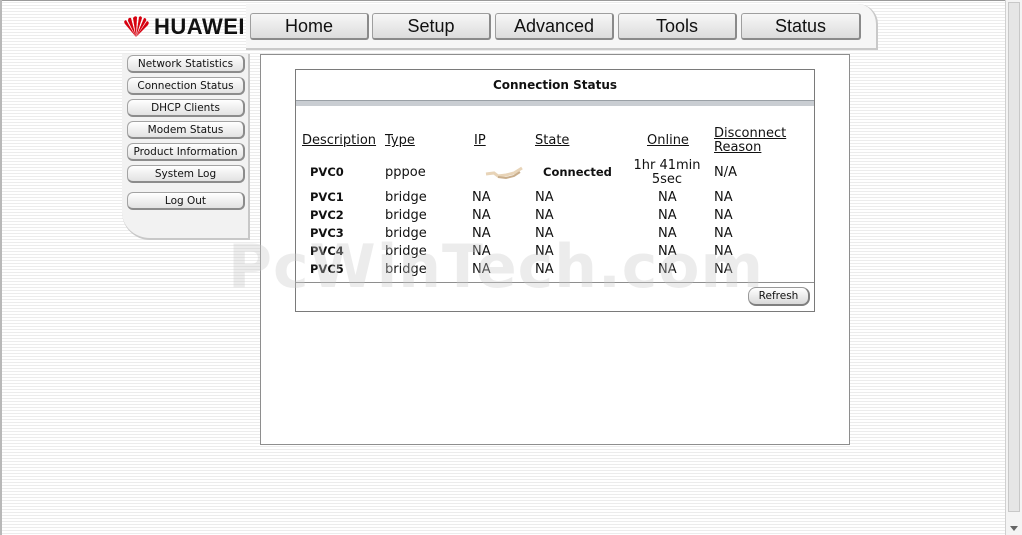 Image resolution: width=1022 pixels, height=535 pixels. I want to click on table-row-description: PVC4, so click(327, 251).